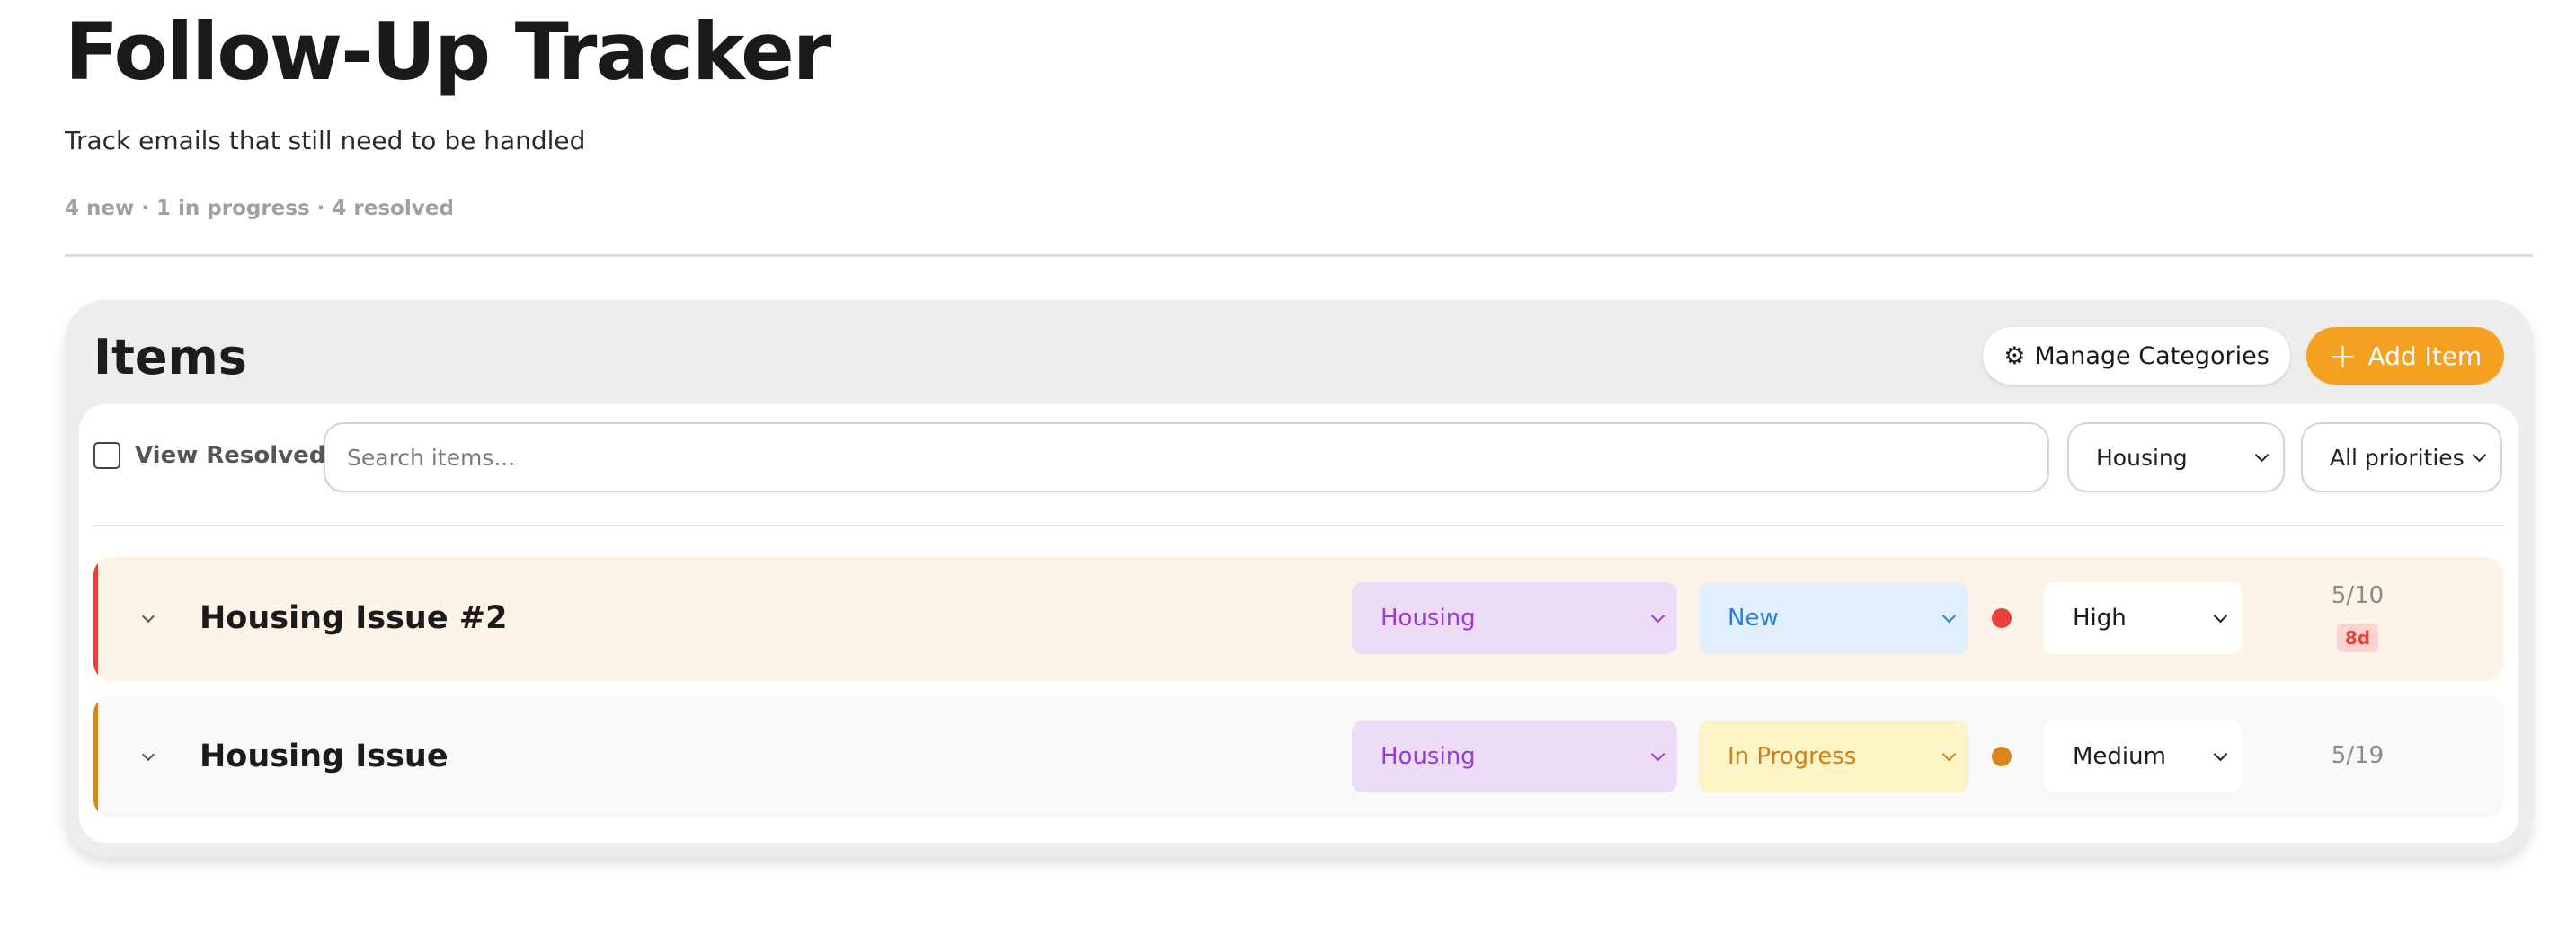 This screenshot has width=2576, height=929. I want to click on priority-filter-select: All priorities, so click(2401, 457).